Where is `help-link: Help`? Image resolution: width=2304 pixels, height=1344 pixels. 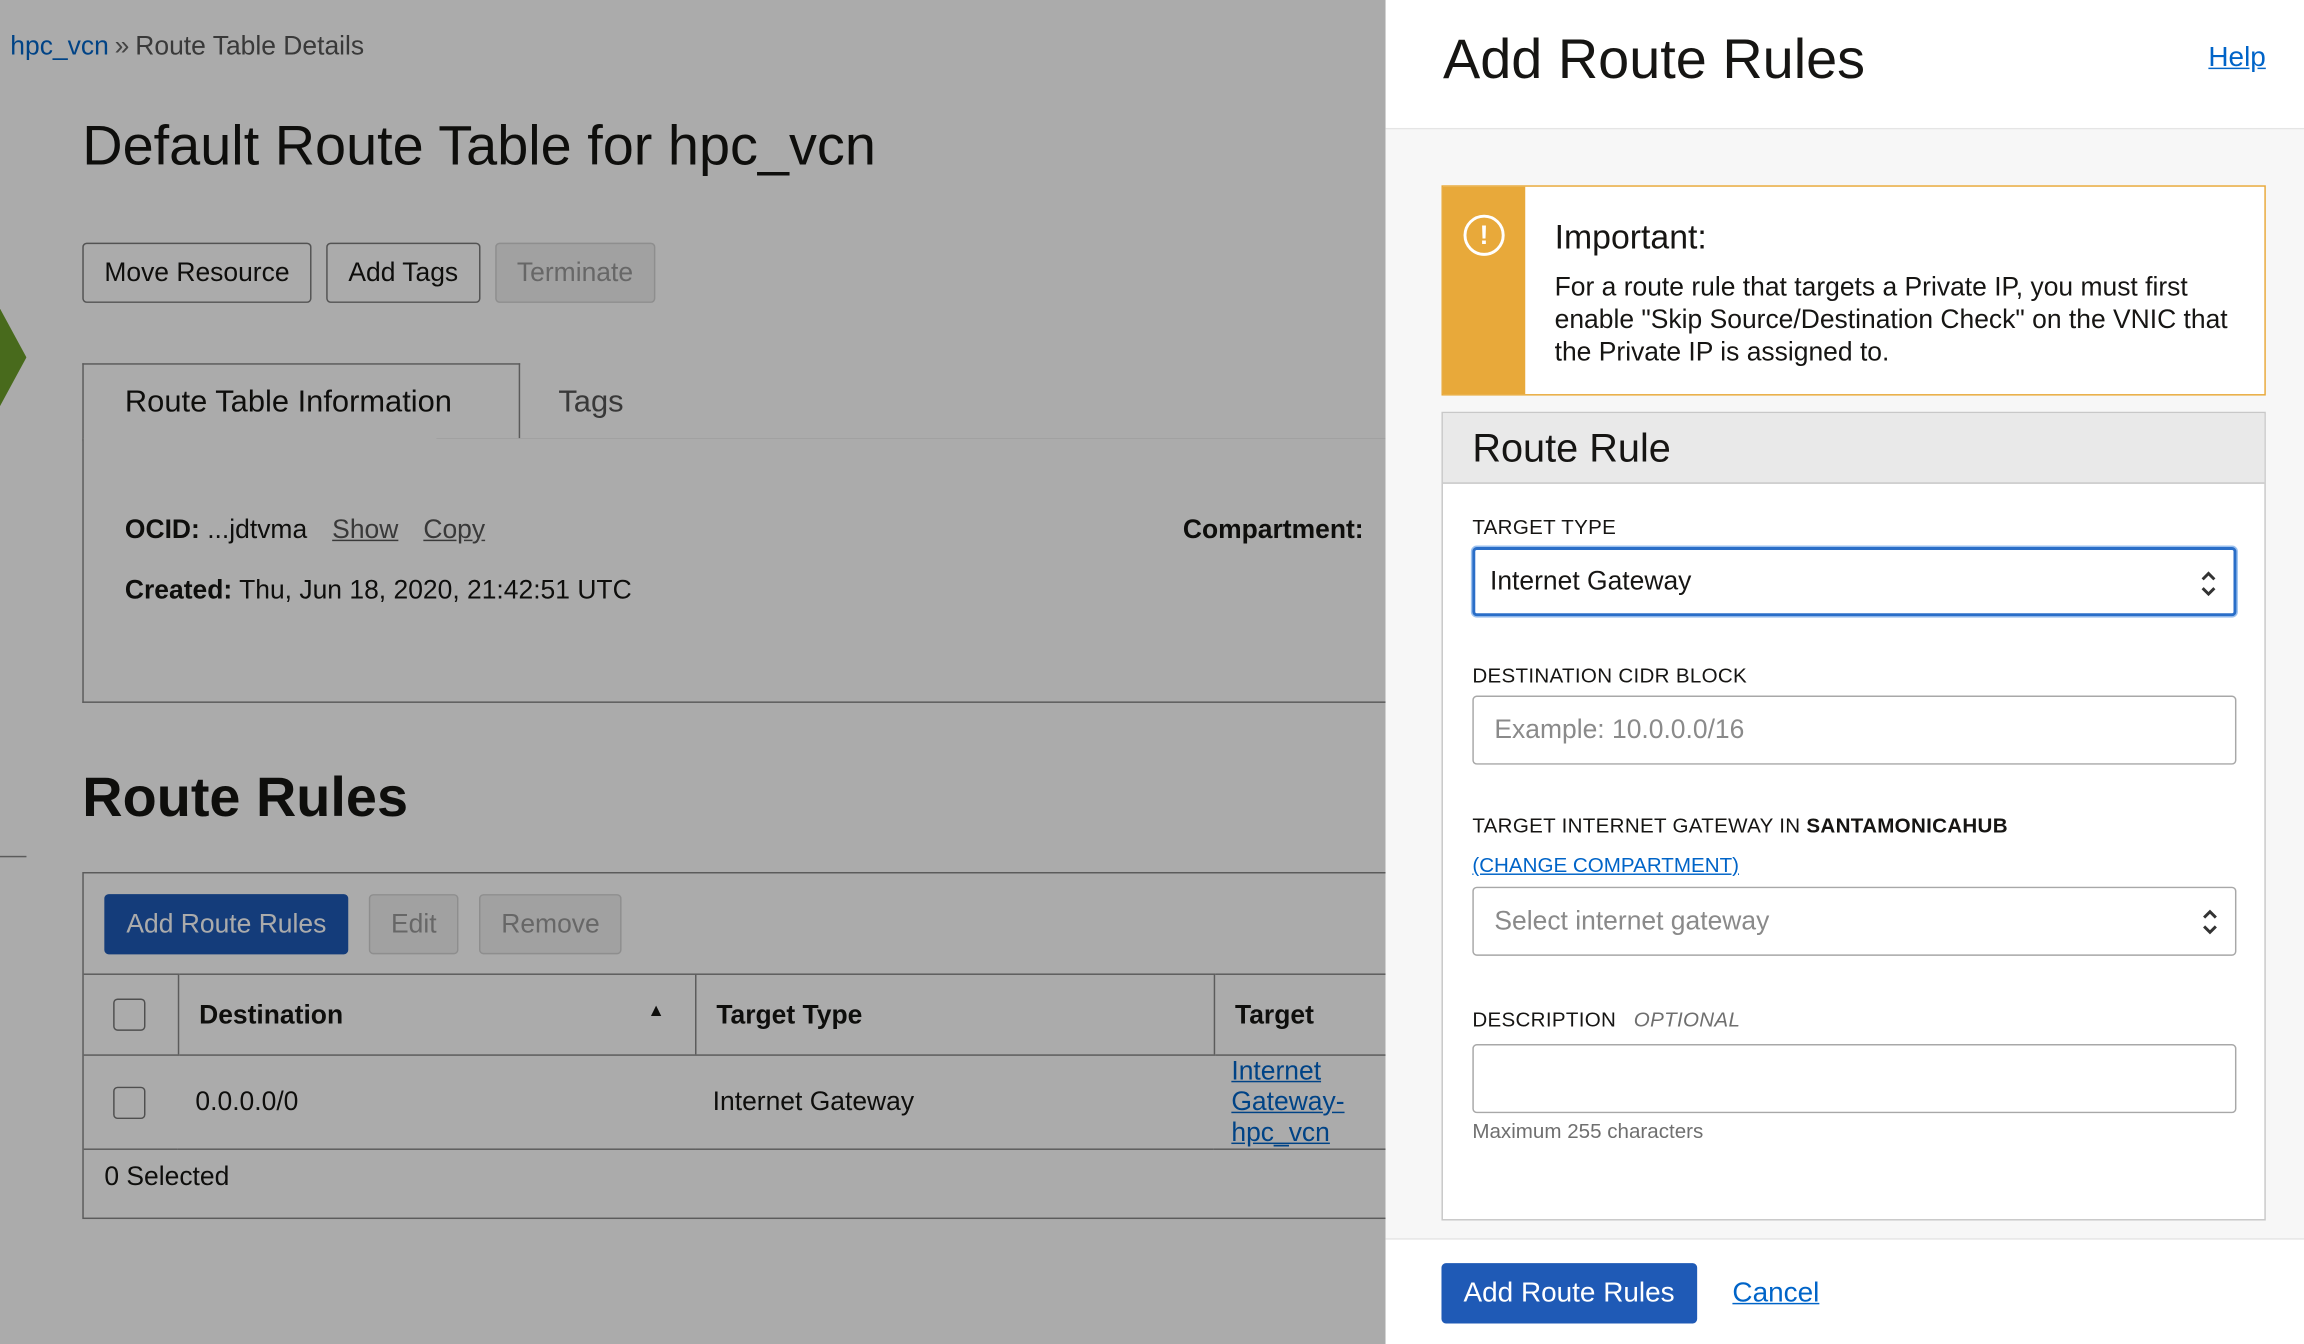
help-link: Help is located at coordinates (2236, 59).